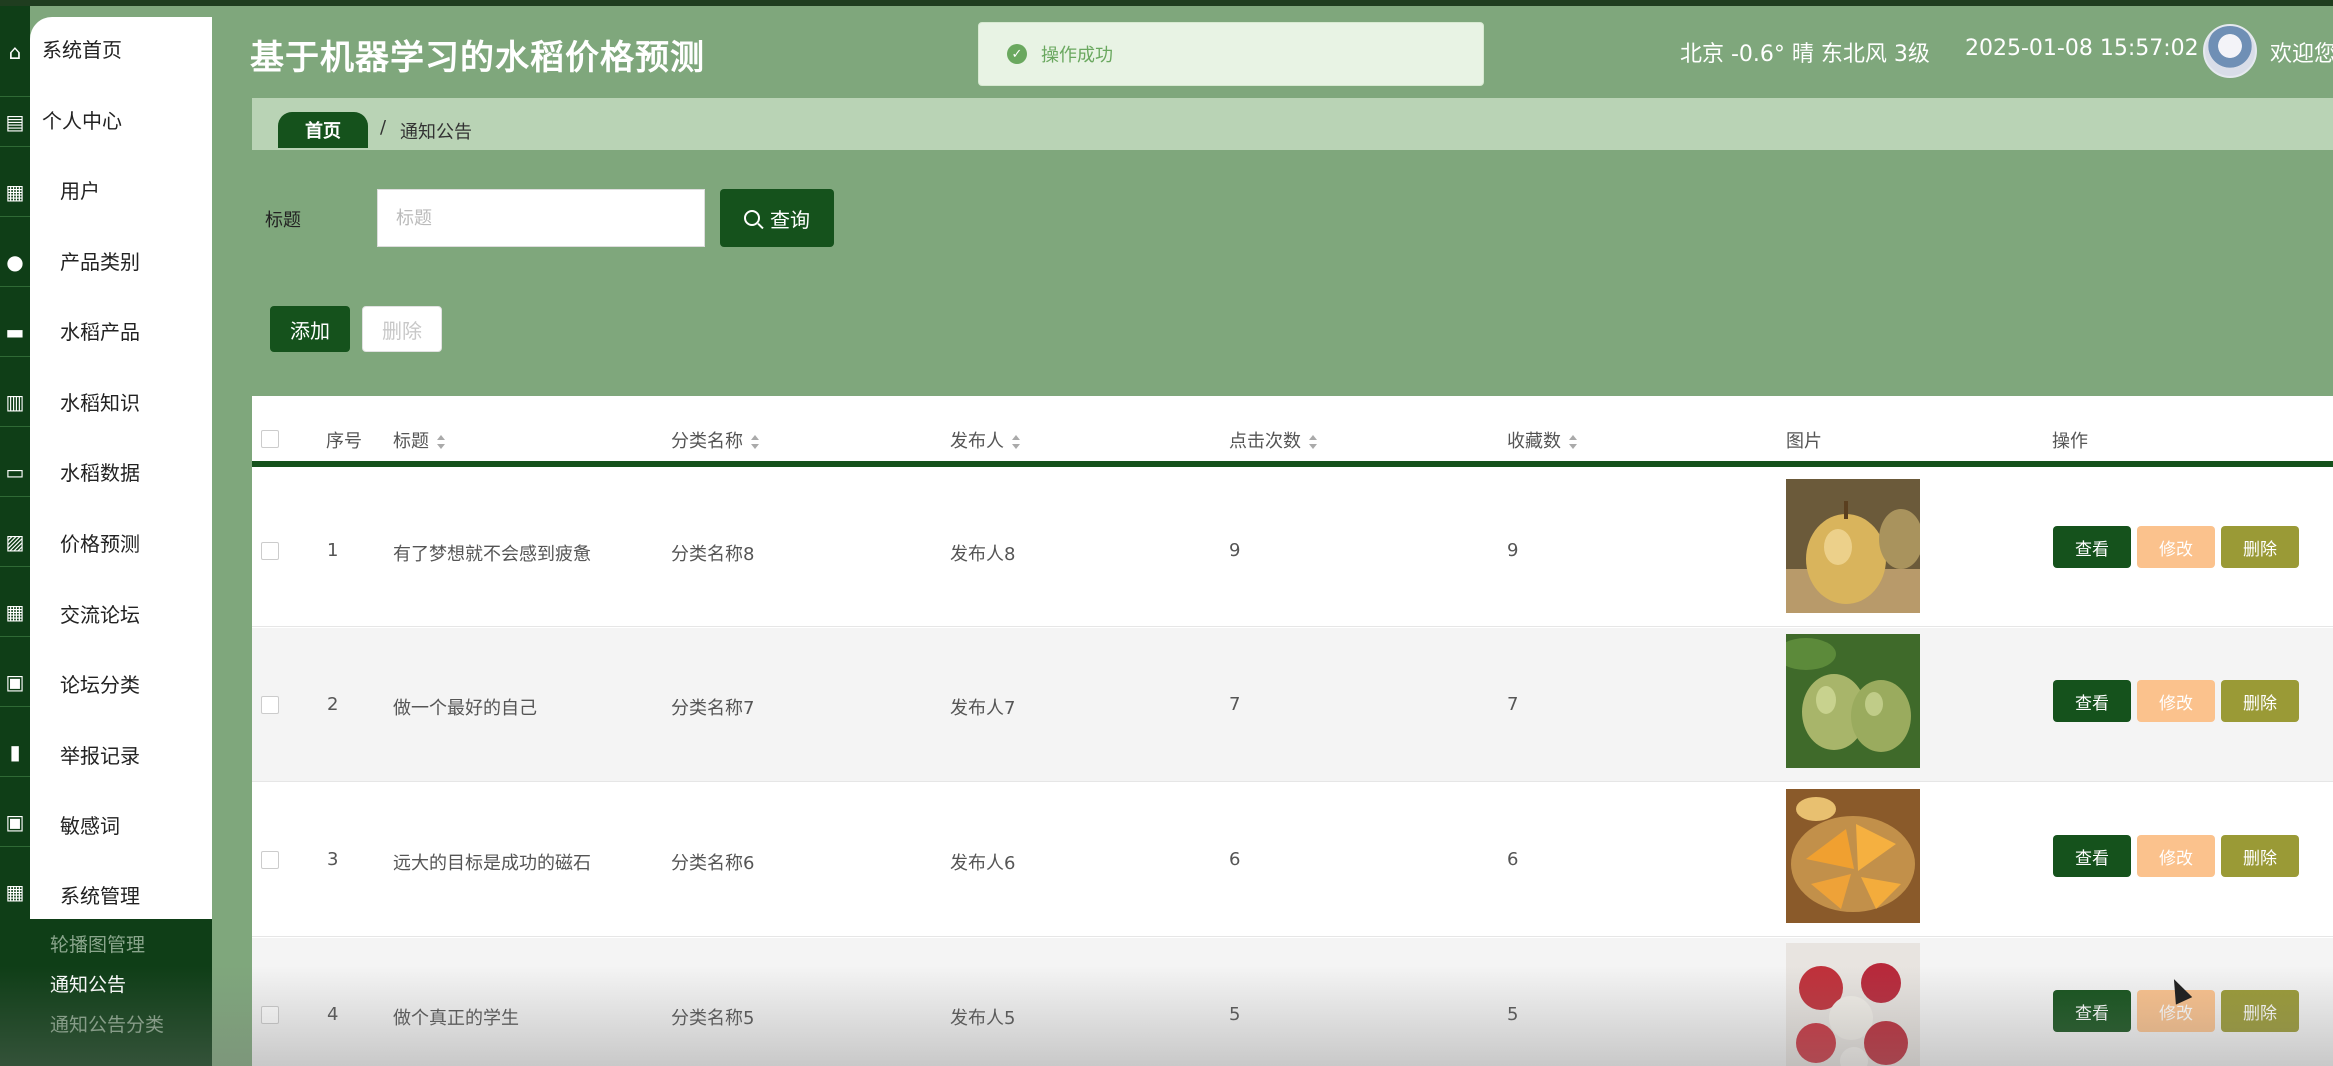 This screenshot has height=1066, width=2333. I want to click on submenu-item-carousel: 轮播图管理, so click(97, 943).